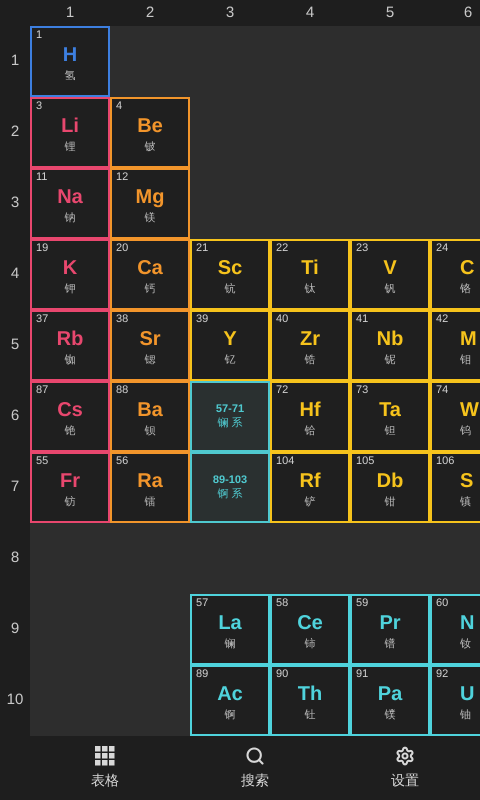 Image resolution: width=480 pixels, height=800 pixels. Describe the element at coordinates (282, 248) in the screenshot. I see `atomic-number: 22` at that location.